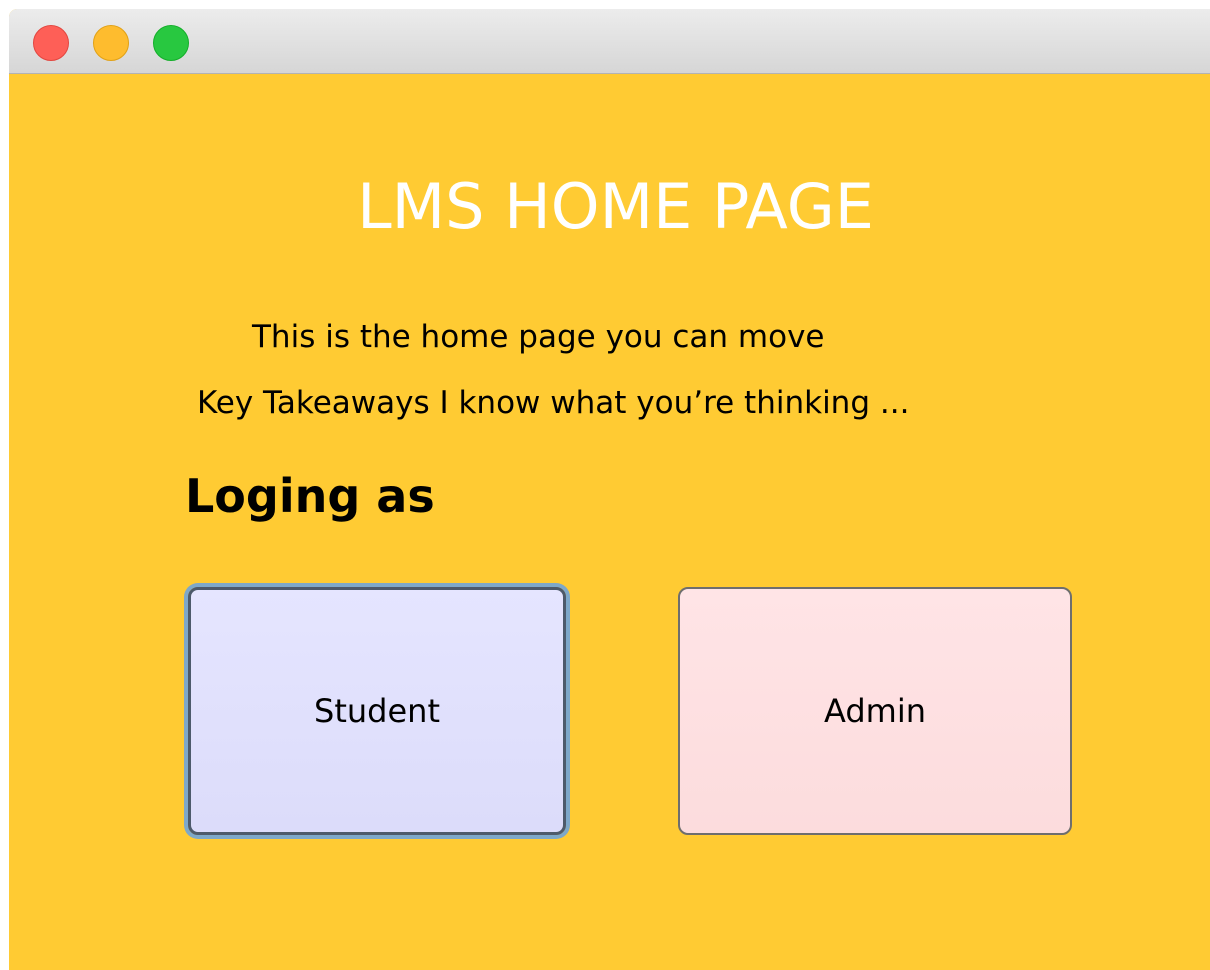 This screenshot has width=1210, height=970. I want to click on student-button-label: Student, so click(377, 711).